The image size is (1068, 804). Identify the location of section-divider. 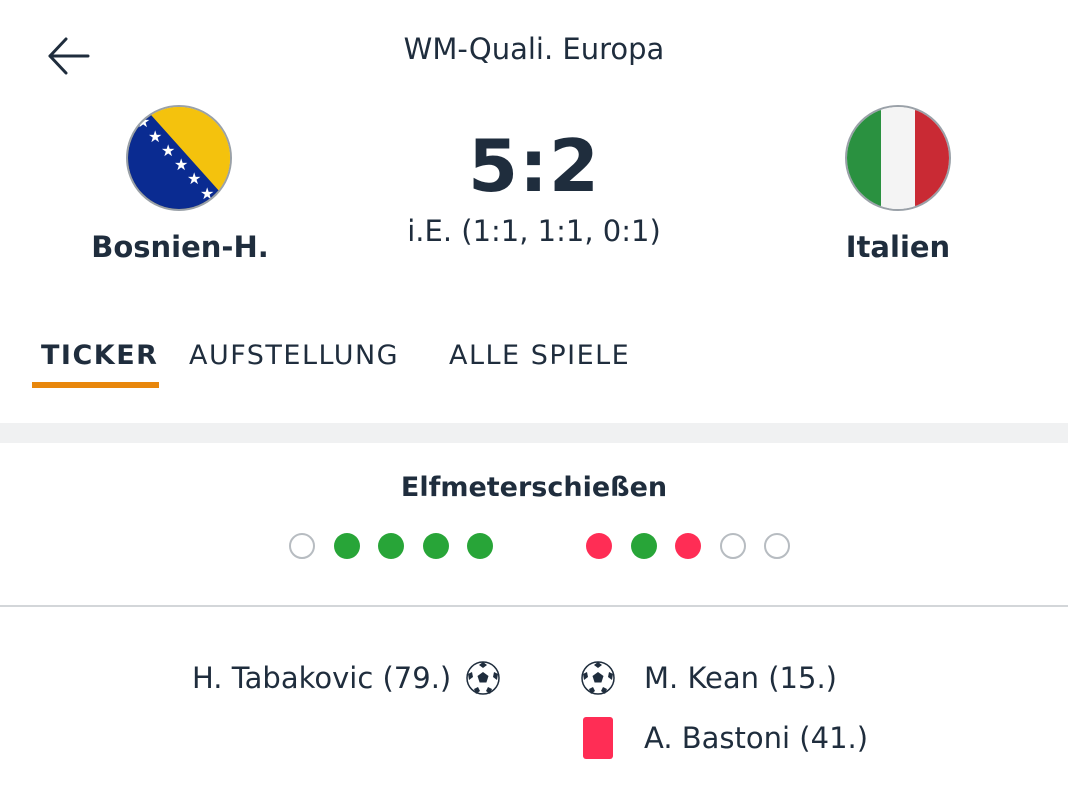
(534, 433).